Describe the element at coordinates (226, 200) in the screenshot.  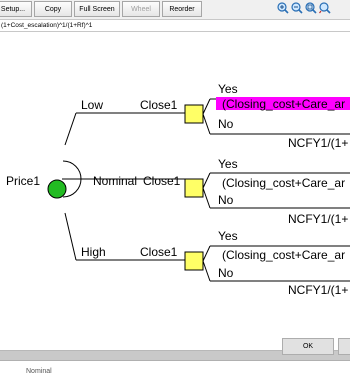
I see `no-label-nominal: No` at that location.